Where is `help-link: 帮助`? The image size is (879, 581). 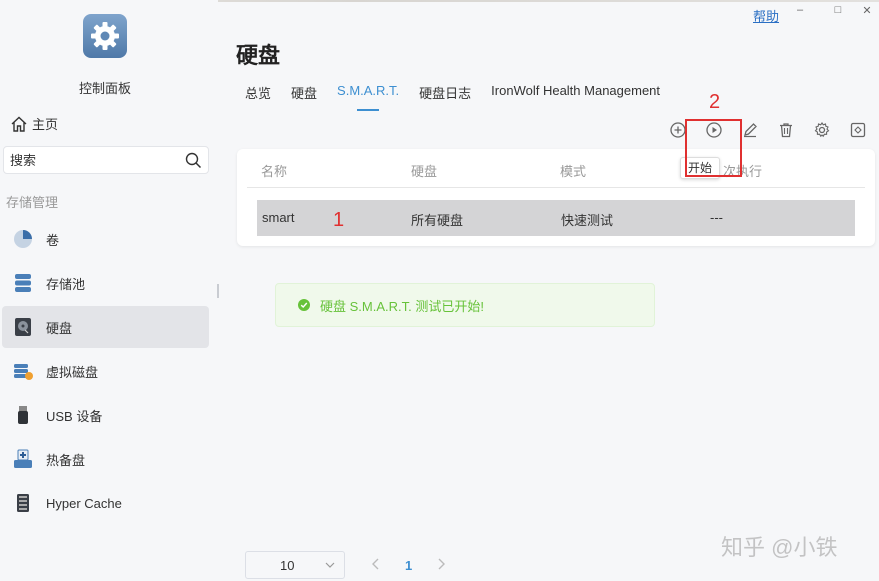
help-link: 帮助 is located at coordinates (766, 15).